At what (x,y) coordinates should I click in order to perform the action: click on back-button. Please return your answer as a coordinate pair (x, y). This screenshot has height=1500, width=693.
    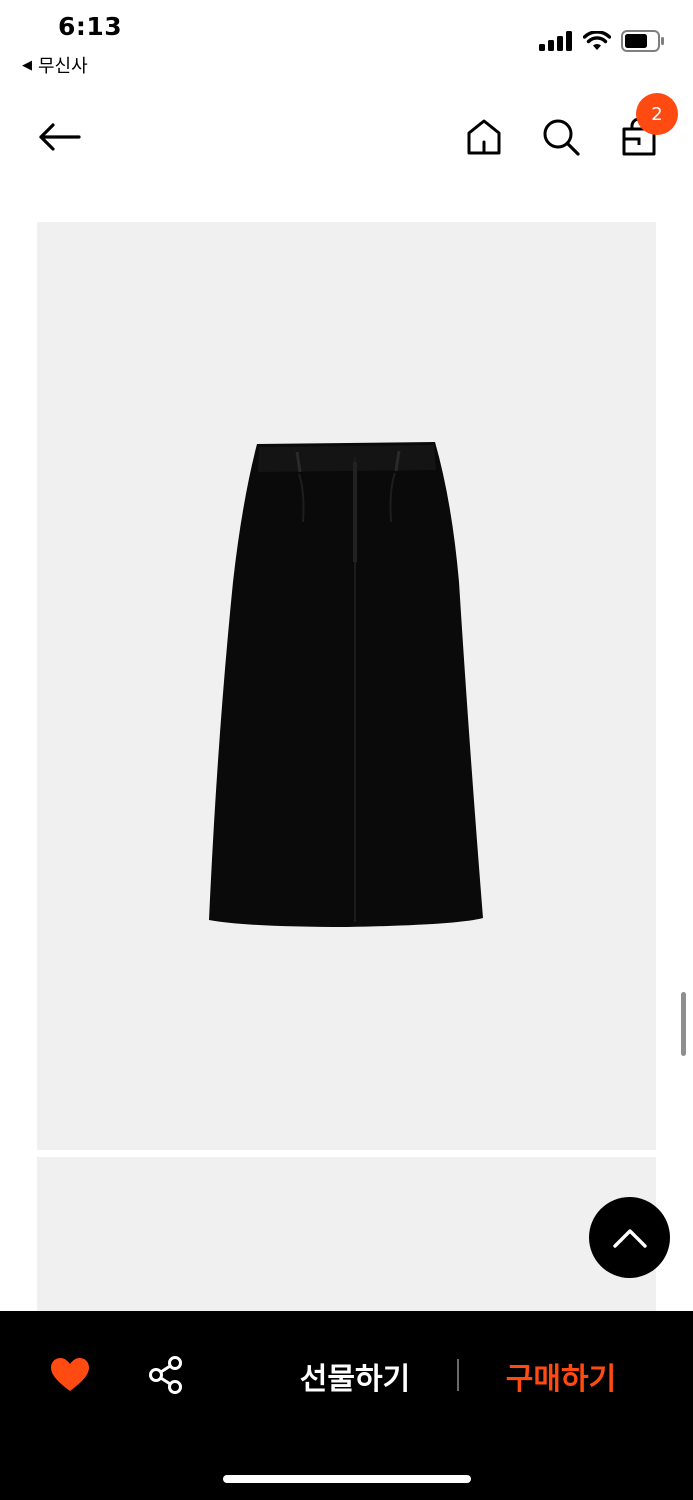
    Looking at the image, I should click on (59, 137).